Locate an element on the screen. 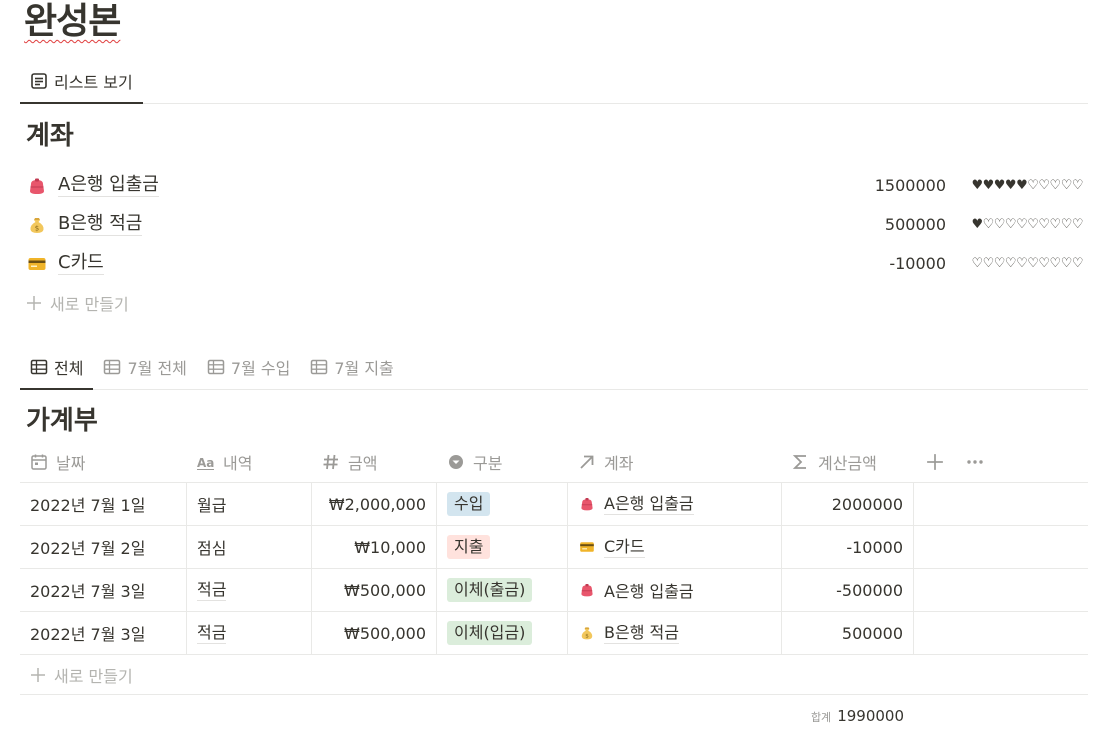 This screenshot has height=752, width=1113. cell-date: 2022년 7월 1일 is located at coordinates (103, 504).